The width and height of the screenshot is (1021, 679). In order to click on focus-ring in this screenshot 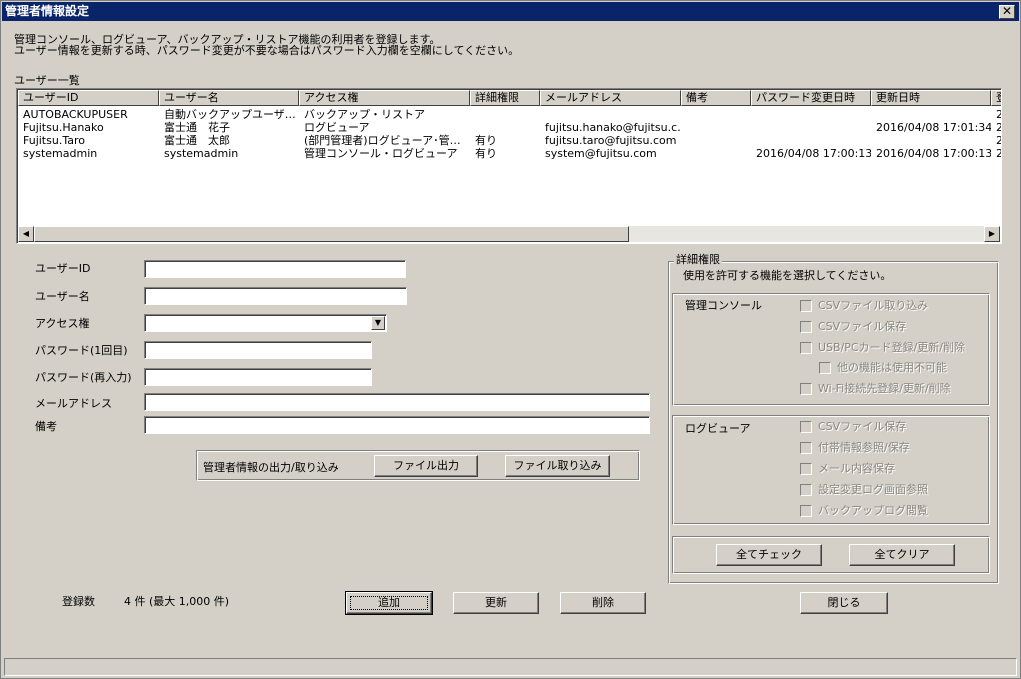, I will do `click(389, 603)`.